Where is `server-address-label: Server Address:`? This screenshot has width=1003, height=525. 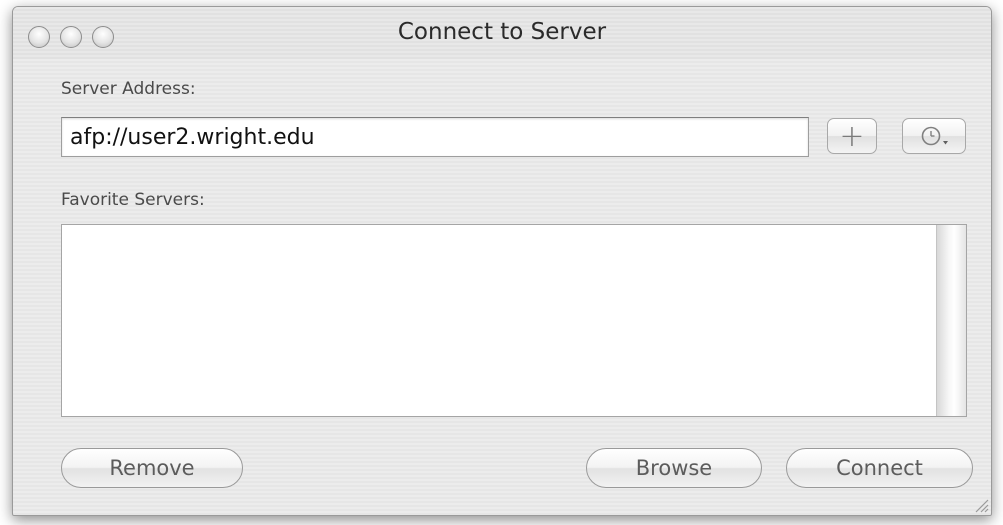 server-address-label: Server Address: is located at coordinates (128, 89).